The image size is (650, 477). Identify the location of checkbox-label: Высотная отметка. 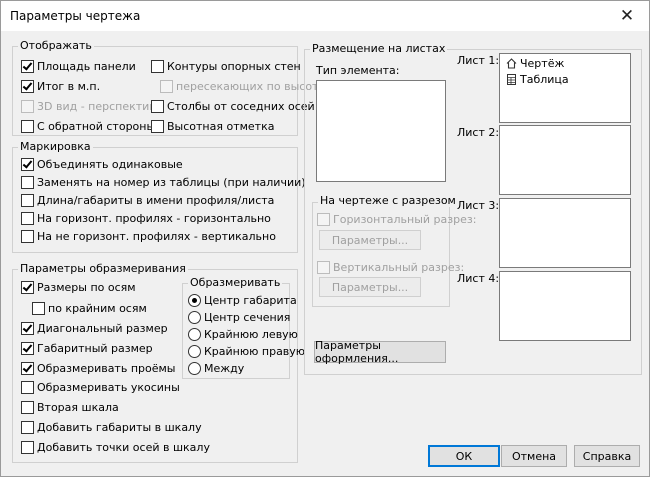
(221, 126).